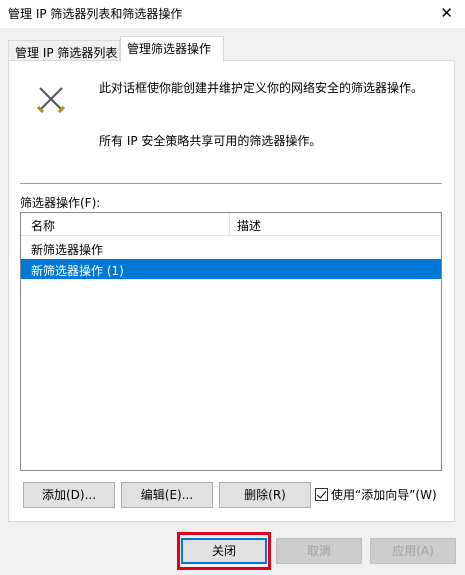  Describe the element at coordinates (249, 225) in the screenshot. I see `column-header-description: 描述` at that location.